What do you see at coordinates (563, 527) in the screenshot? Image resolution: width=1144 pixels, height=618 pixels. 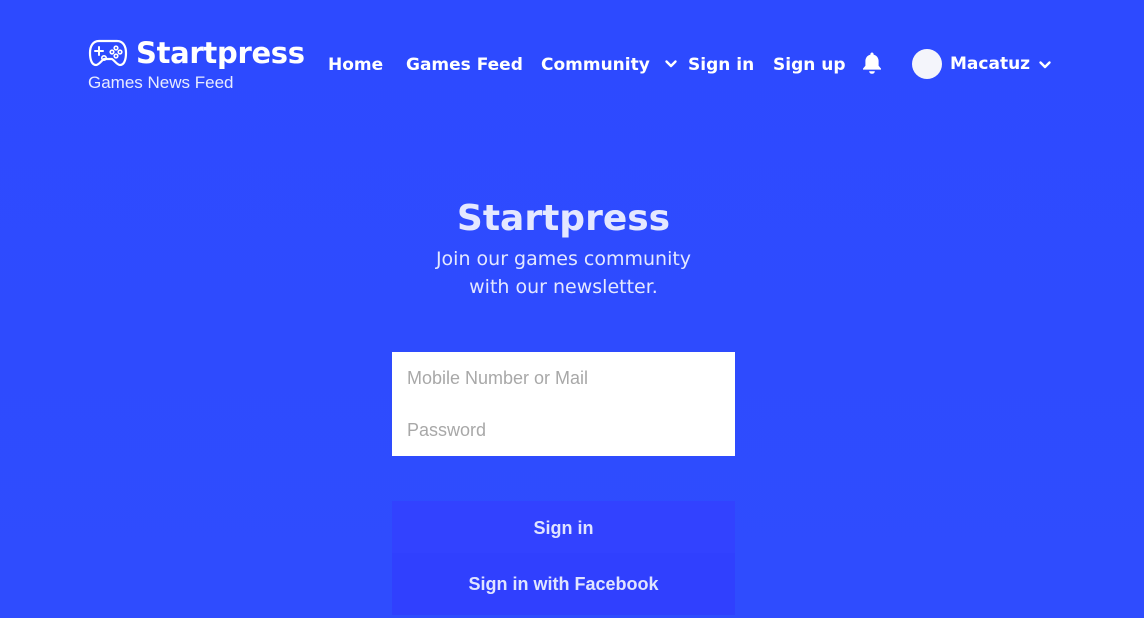 I see `sign-in-button: Sign in` at bounding box center [563, 527].